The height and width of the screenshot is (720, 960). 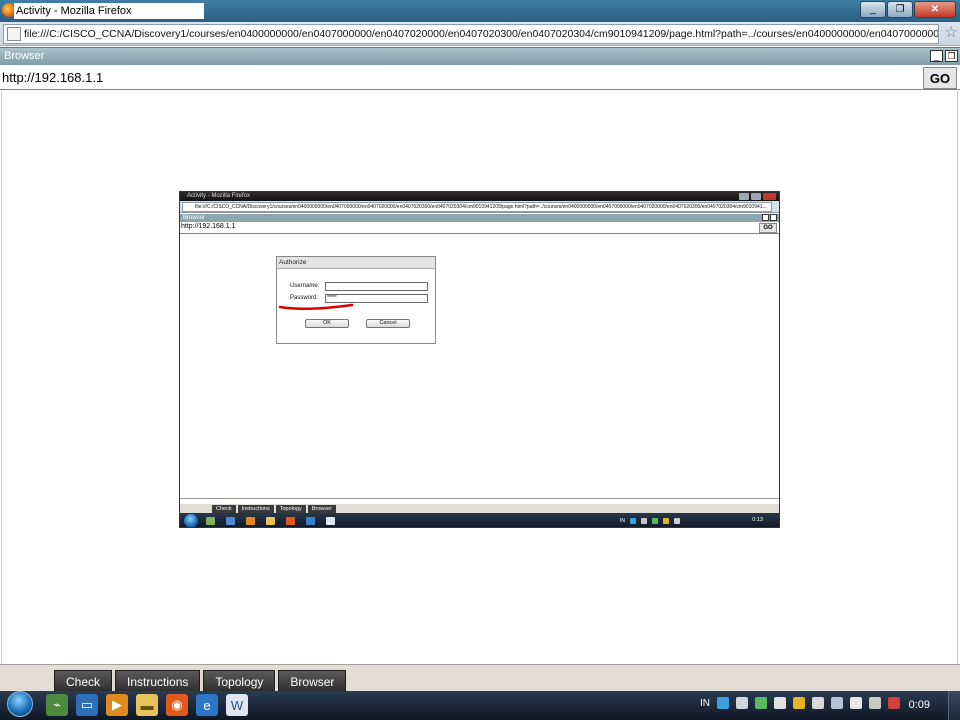 I want to click on tray-update-icon, so click(x=761, y=703).